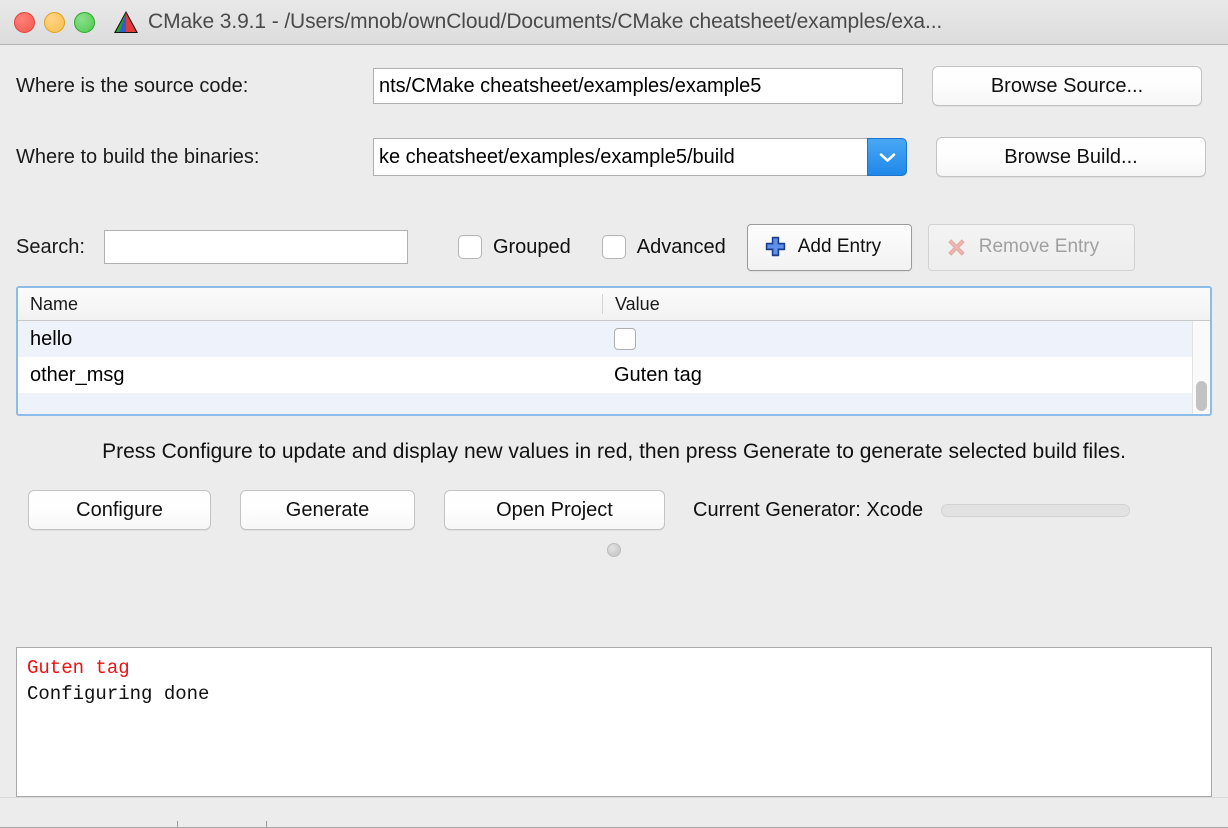 This screenshot has height=828, width=1228. What do you see at coordinates (1039, 246) in the screenshot?
I see `remove-entry-label: Remove Entry` at bounding box center [1039, 246].